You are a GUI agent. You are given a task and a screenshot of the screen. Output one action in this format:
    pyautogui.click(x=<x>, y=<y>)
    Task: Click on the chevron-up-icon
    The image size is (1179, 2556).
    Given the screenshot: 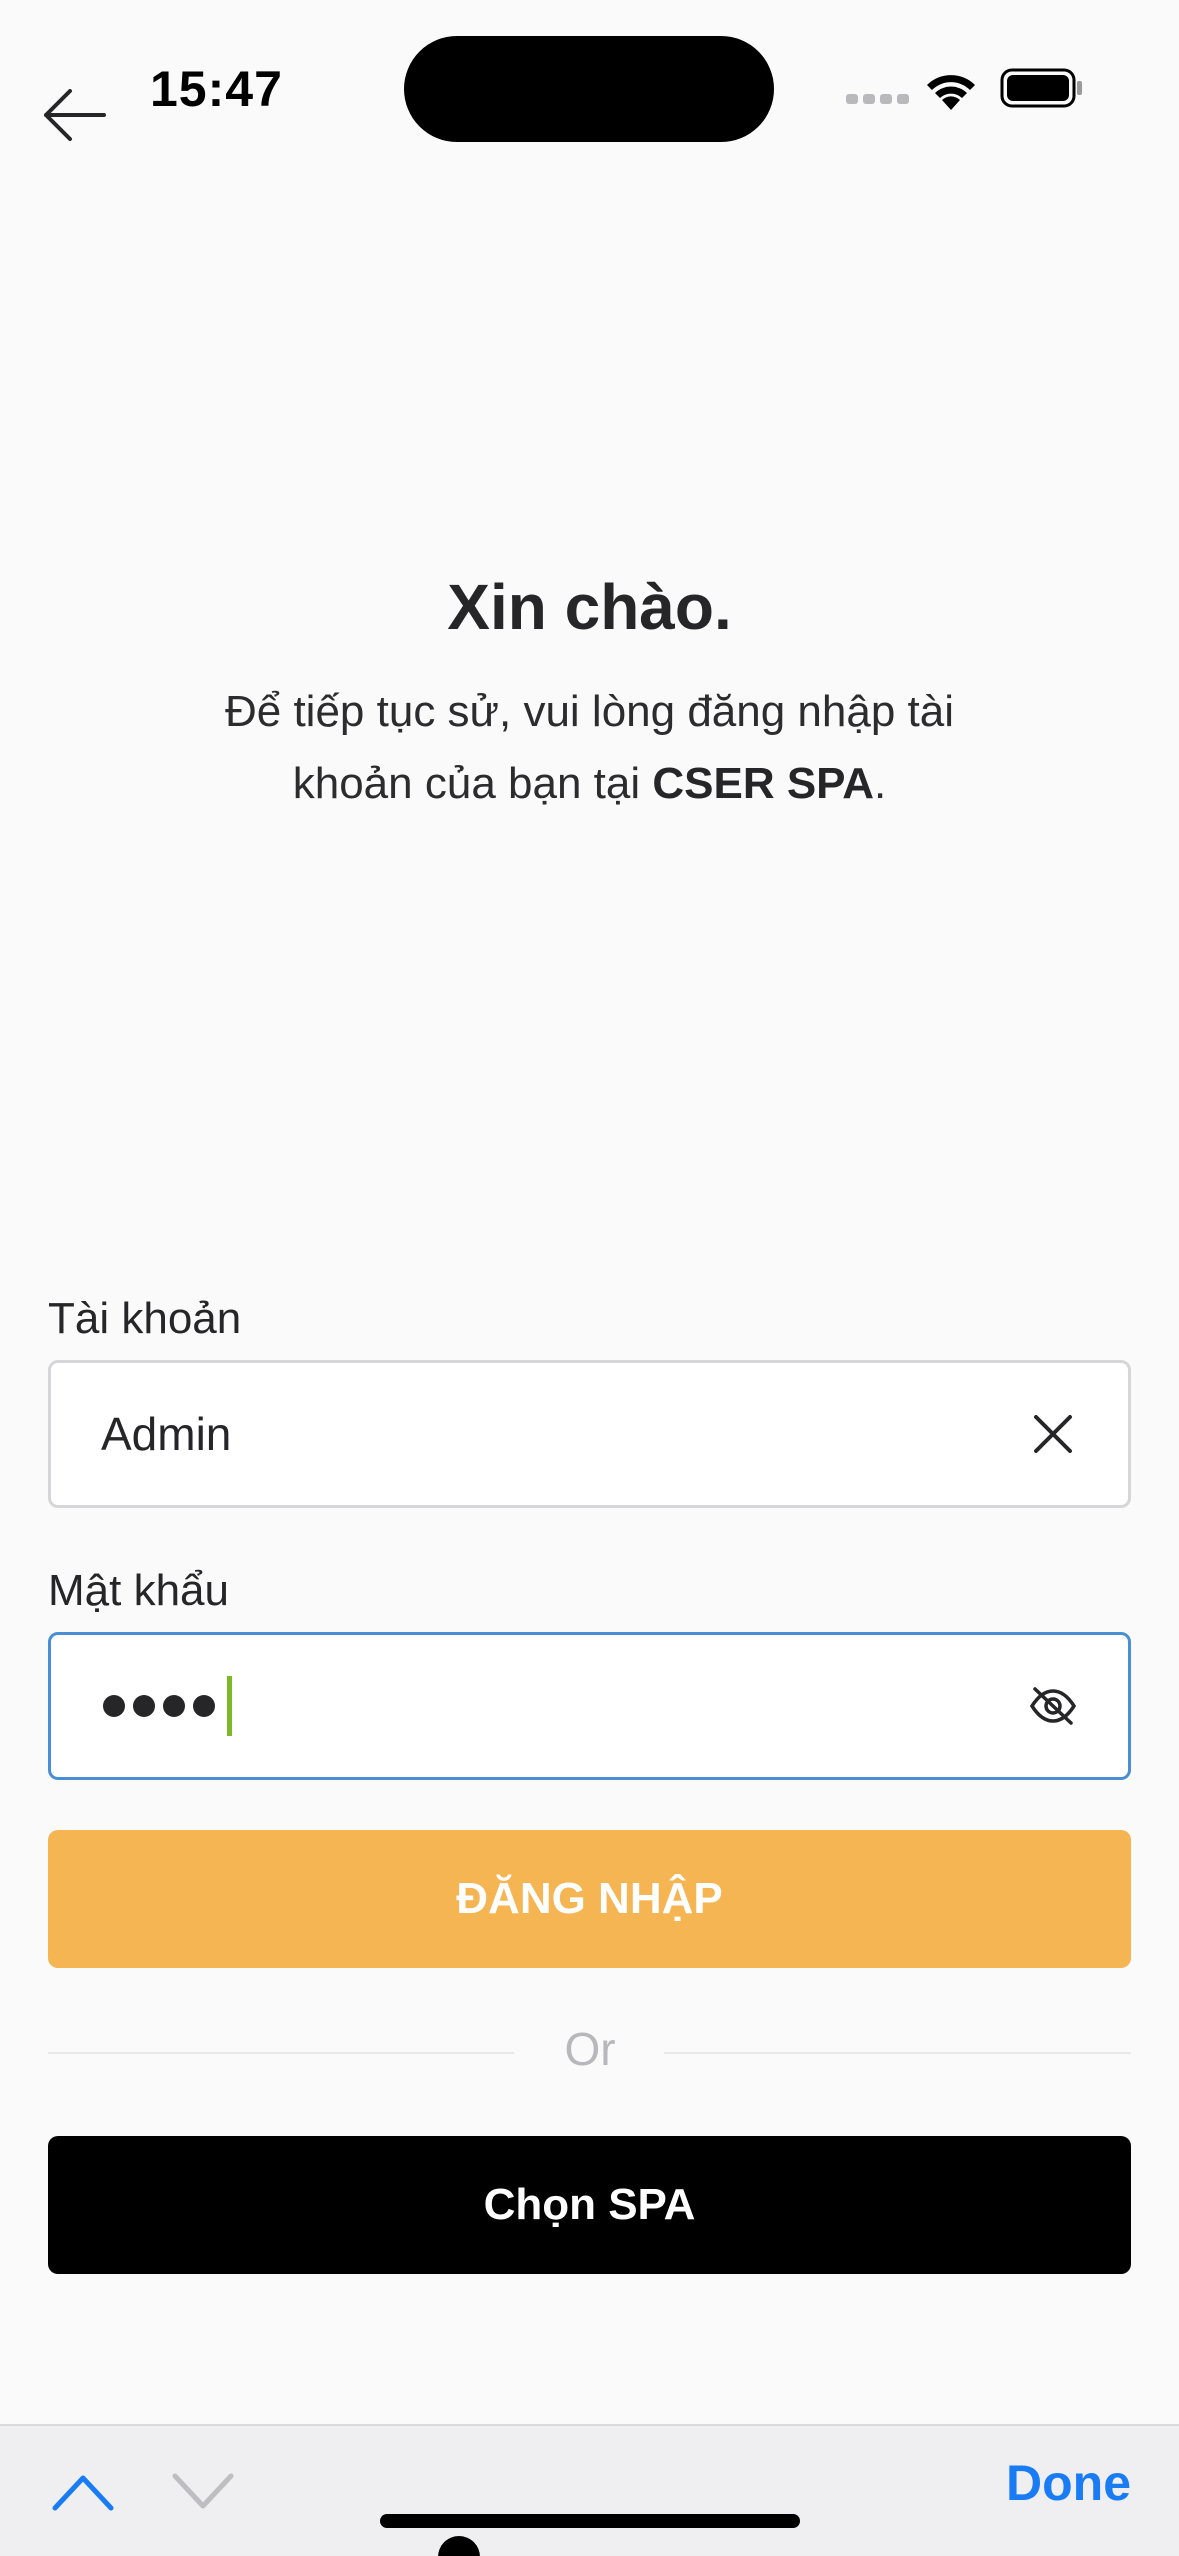 What is the action you would take?
    pyautogui.click(x=83, y=2493)
    